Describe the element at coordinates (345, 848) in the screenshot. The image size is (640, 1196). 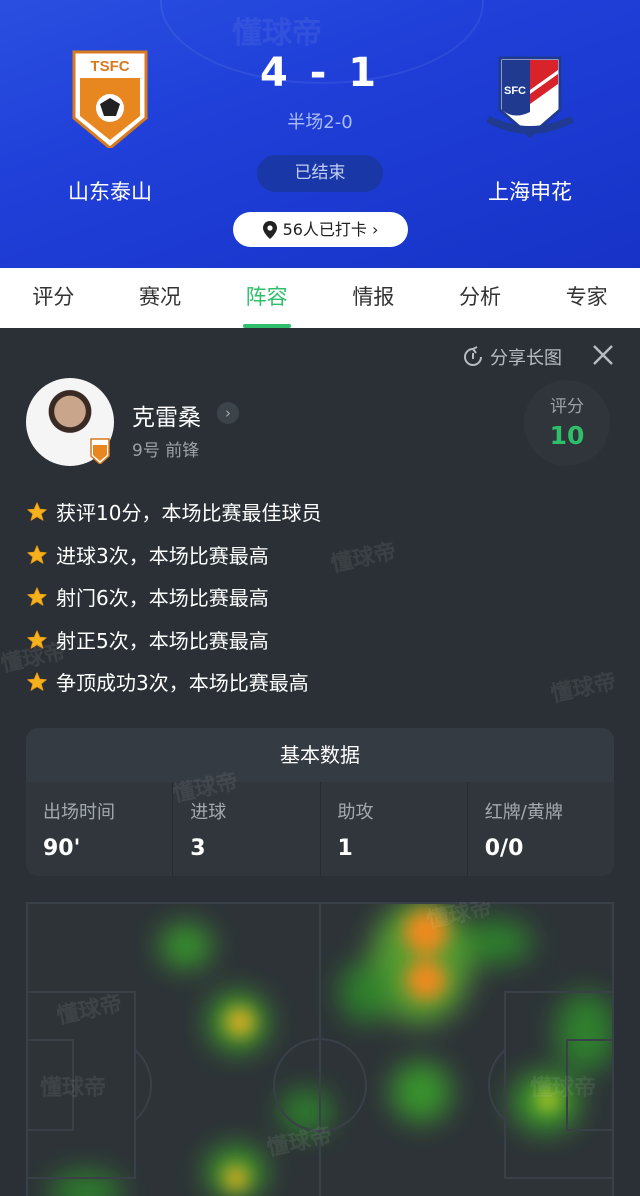
I see `stat-value: 1` at that location.